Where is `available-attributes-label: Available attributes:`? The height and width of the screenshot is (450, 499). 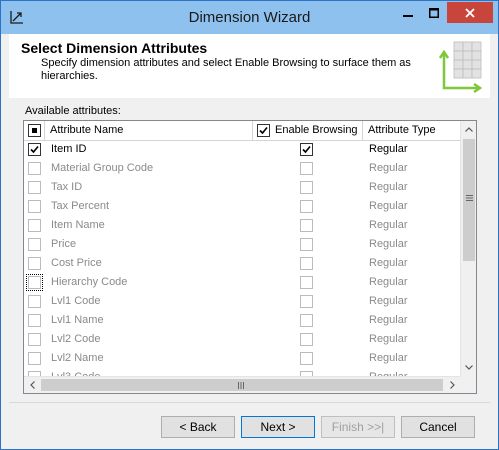
available-attributes-label: Available attributes: is located at coordinates (73, 111).